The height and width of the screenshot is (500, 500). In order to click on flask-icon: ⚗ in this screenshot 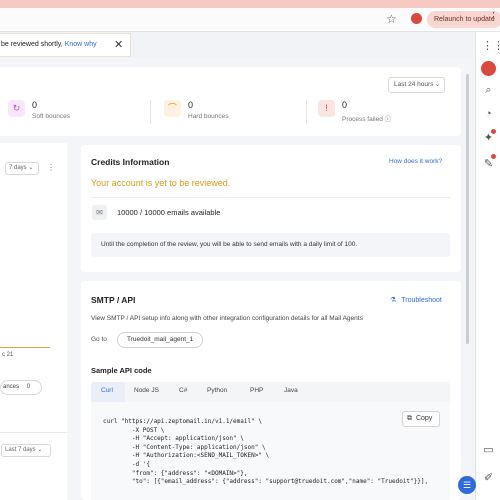, I will do `click(393, 300)`.